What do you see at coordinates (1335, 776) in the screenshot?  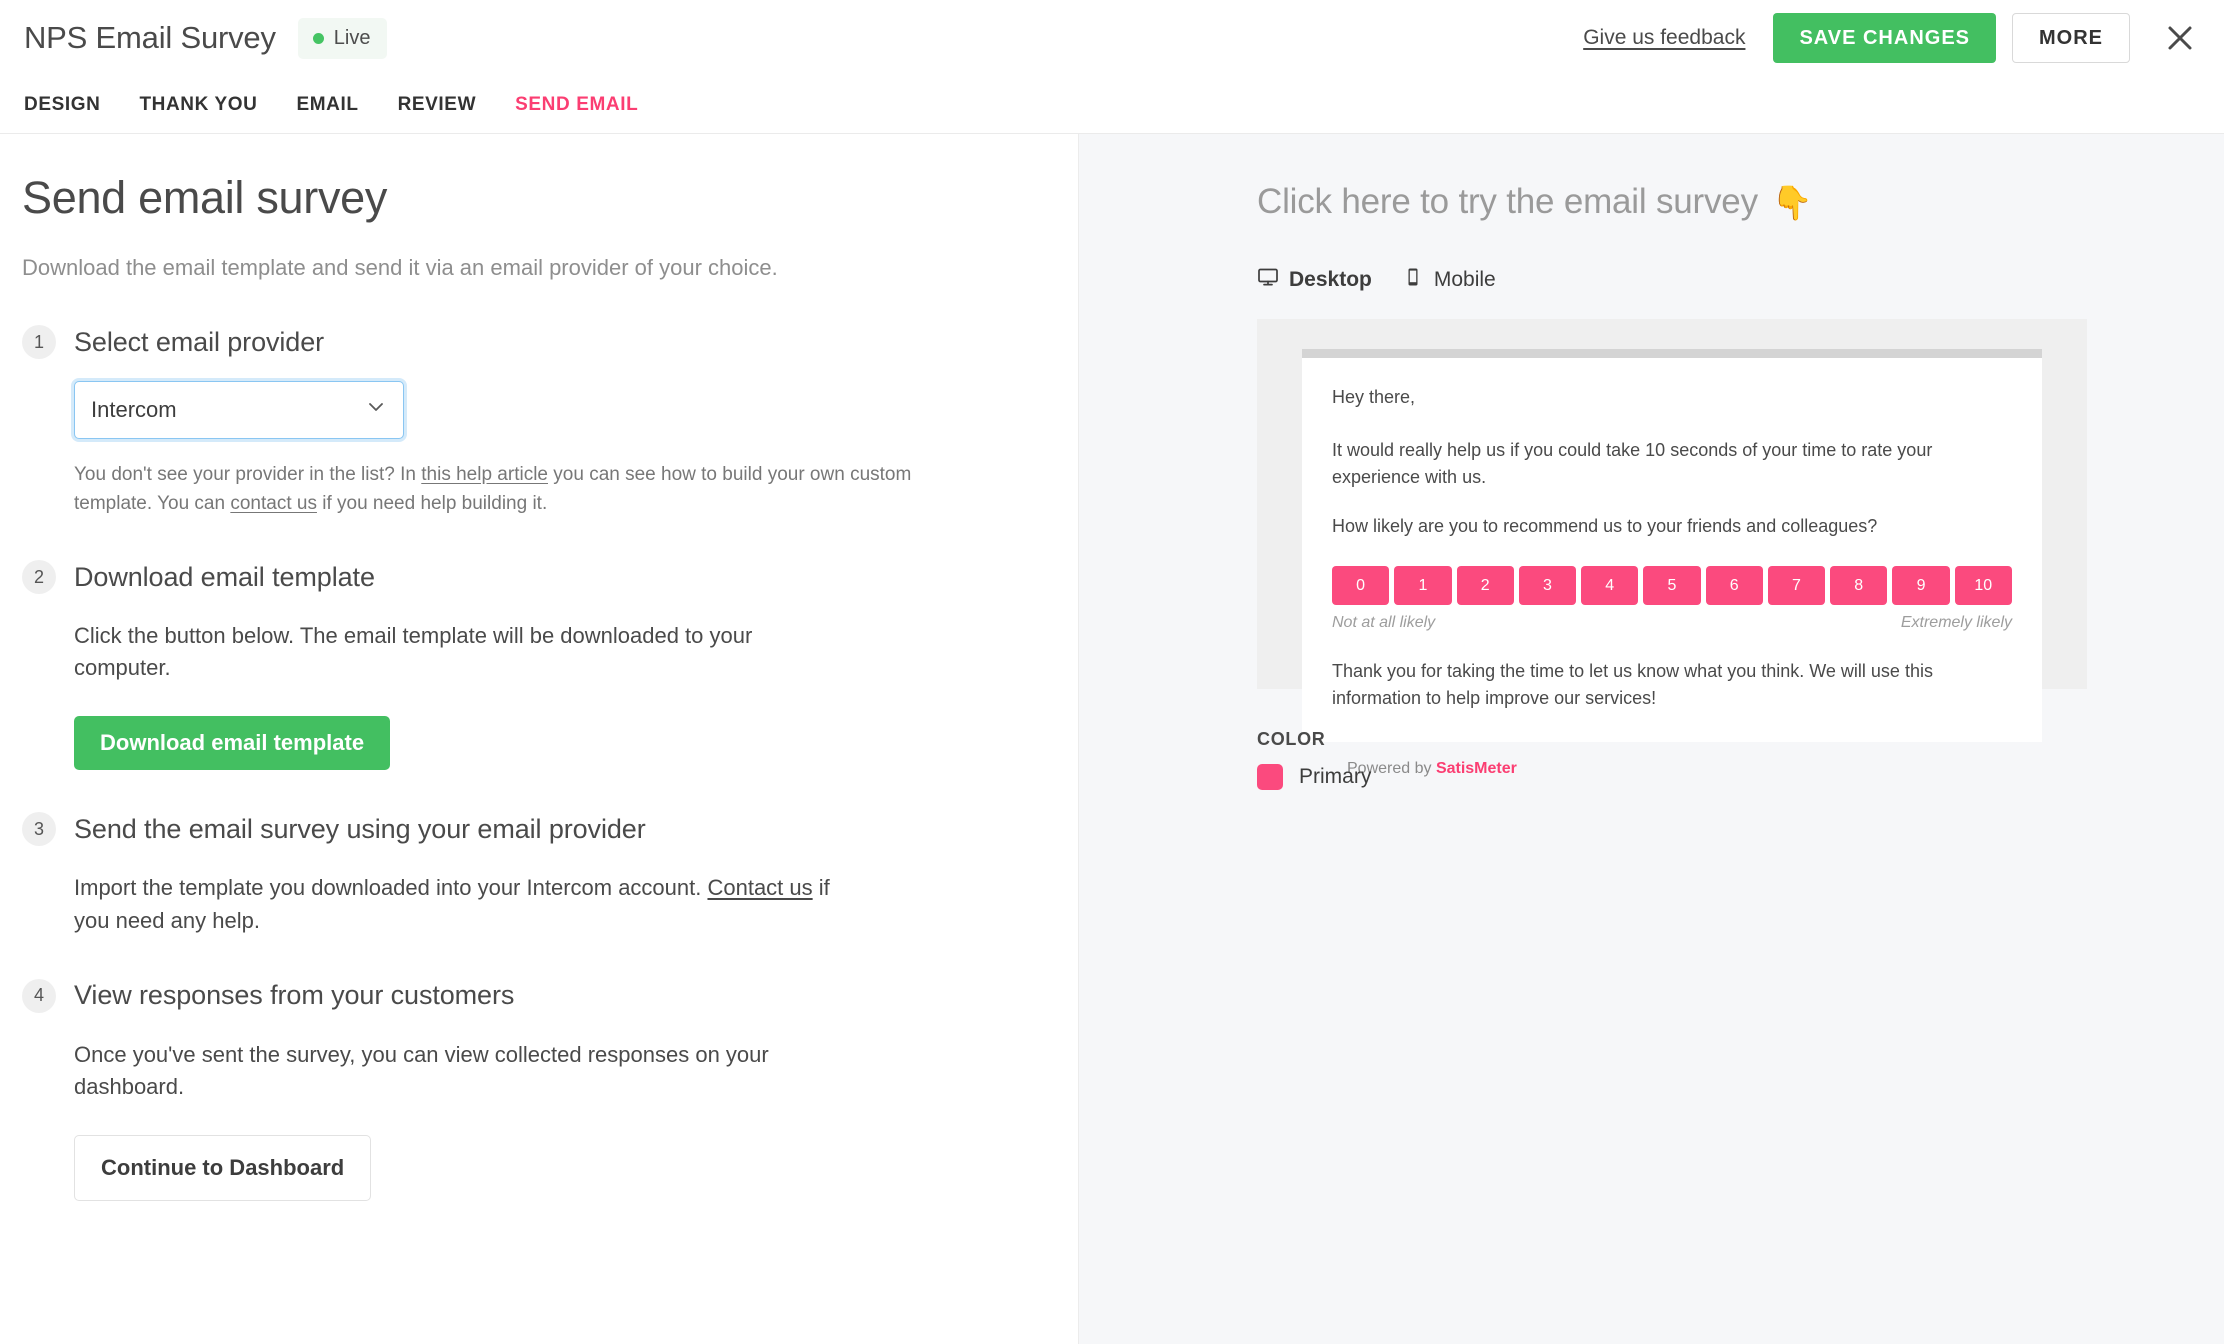 I see `primary-color-label: Primary` at bounding box center [1335, 776].